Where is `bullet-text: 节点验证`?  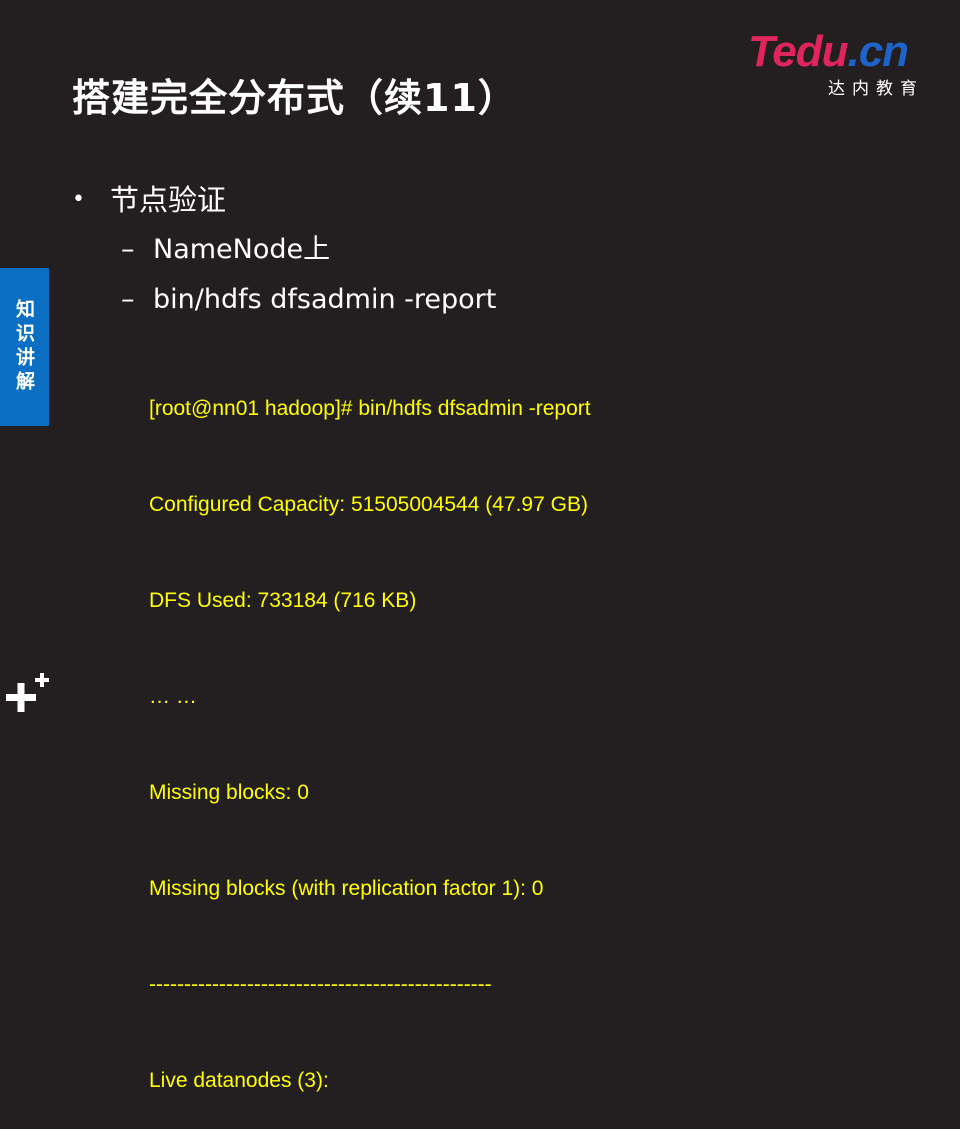
bullet-text: 节点验证 is located at coordinates (168, 200).